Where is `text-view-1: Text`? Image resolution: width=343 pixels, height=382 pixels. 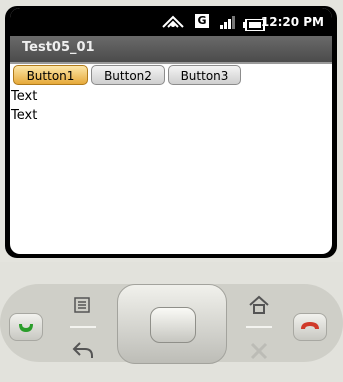
text-view-1: Text is located at coordinates (24, 96).